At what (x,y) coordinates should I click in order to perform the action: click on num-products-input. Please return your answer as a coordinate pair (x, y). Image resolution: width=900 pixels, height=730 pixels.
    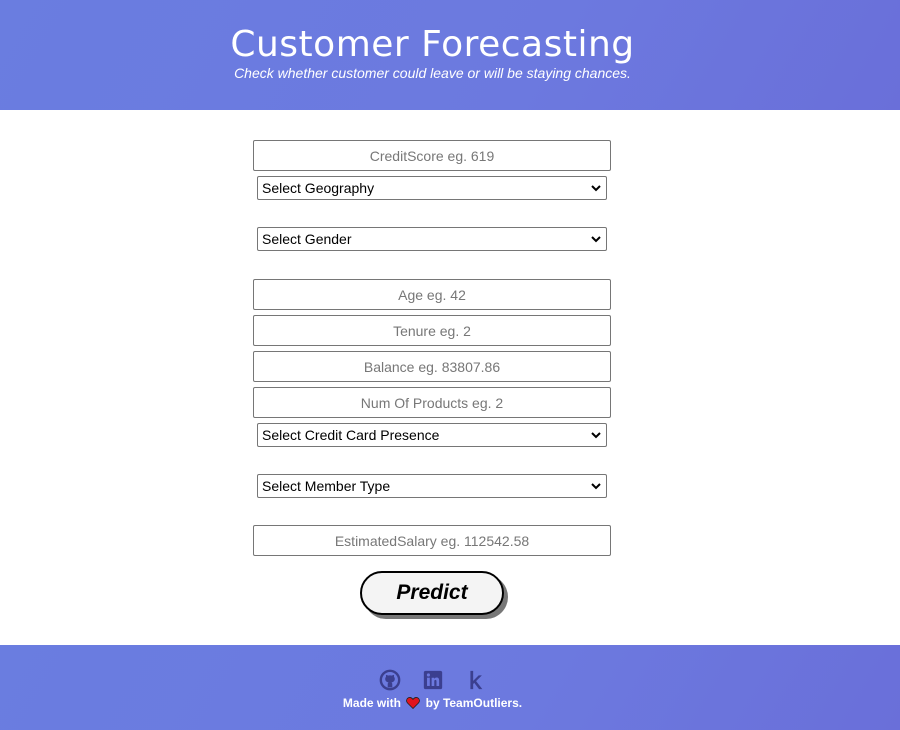
    Looking at the image, I should click on (432, 402).